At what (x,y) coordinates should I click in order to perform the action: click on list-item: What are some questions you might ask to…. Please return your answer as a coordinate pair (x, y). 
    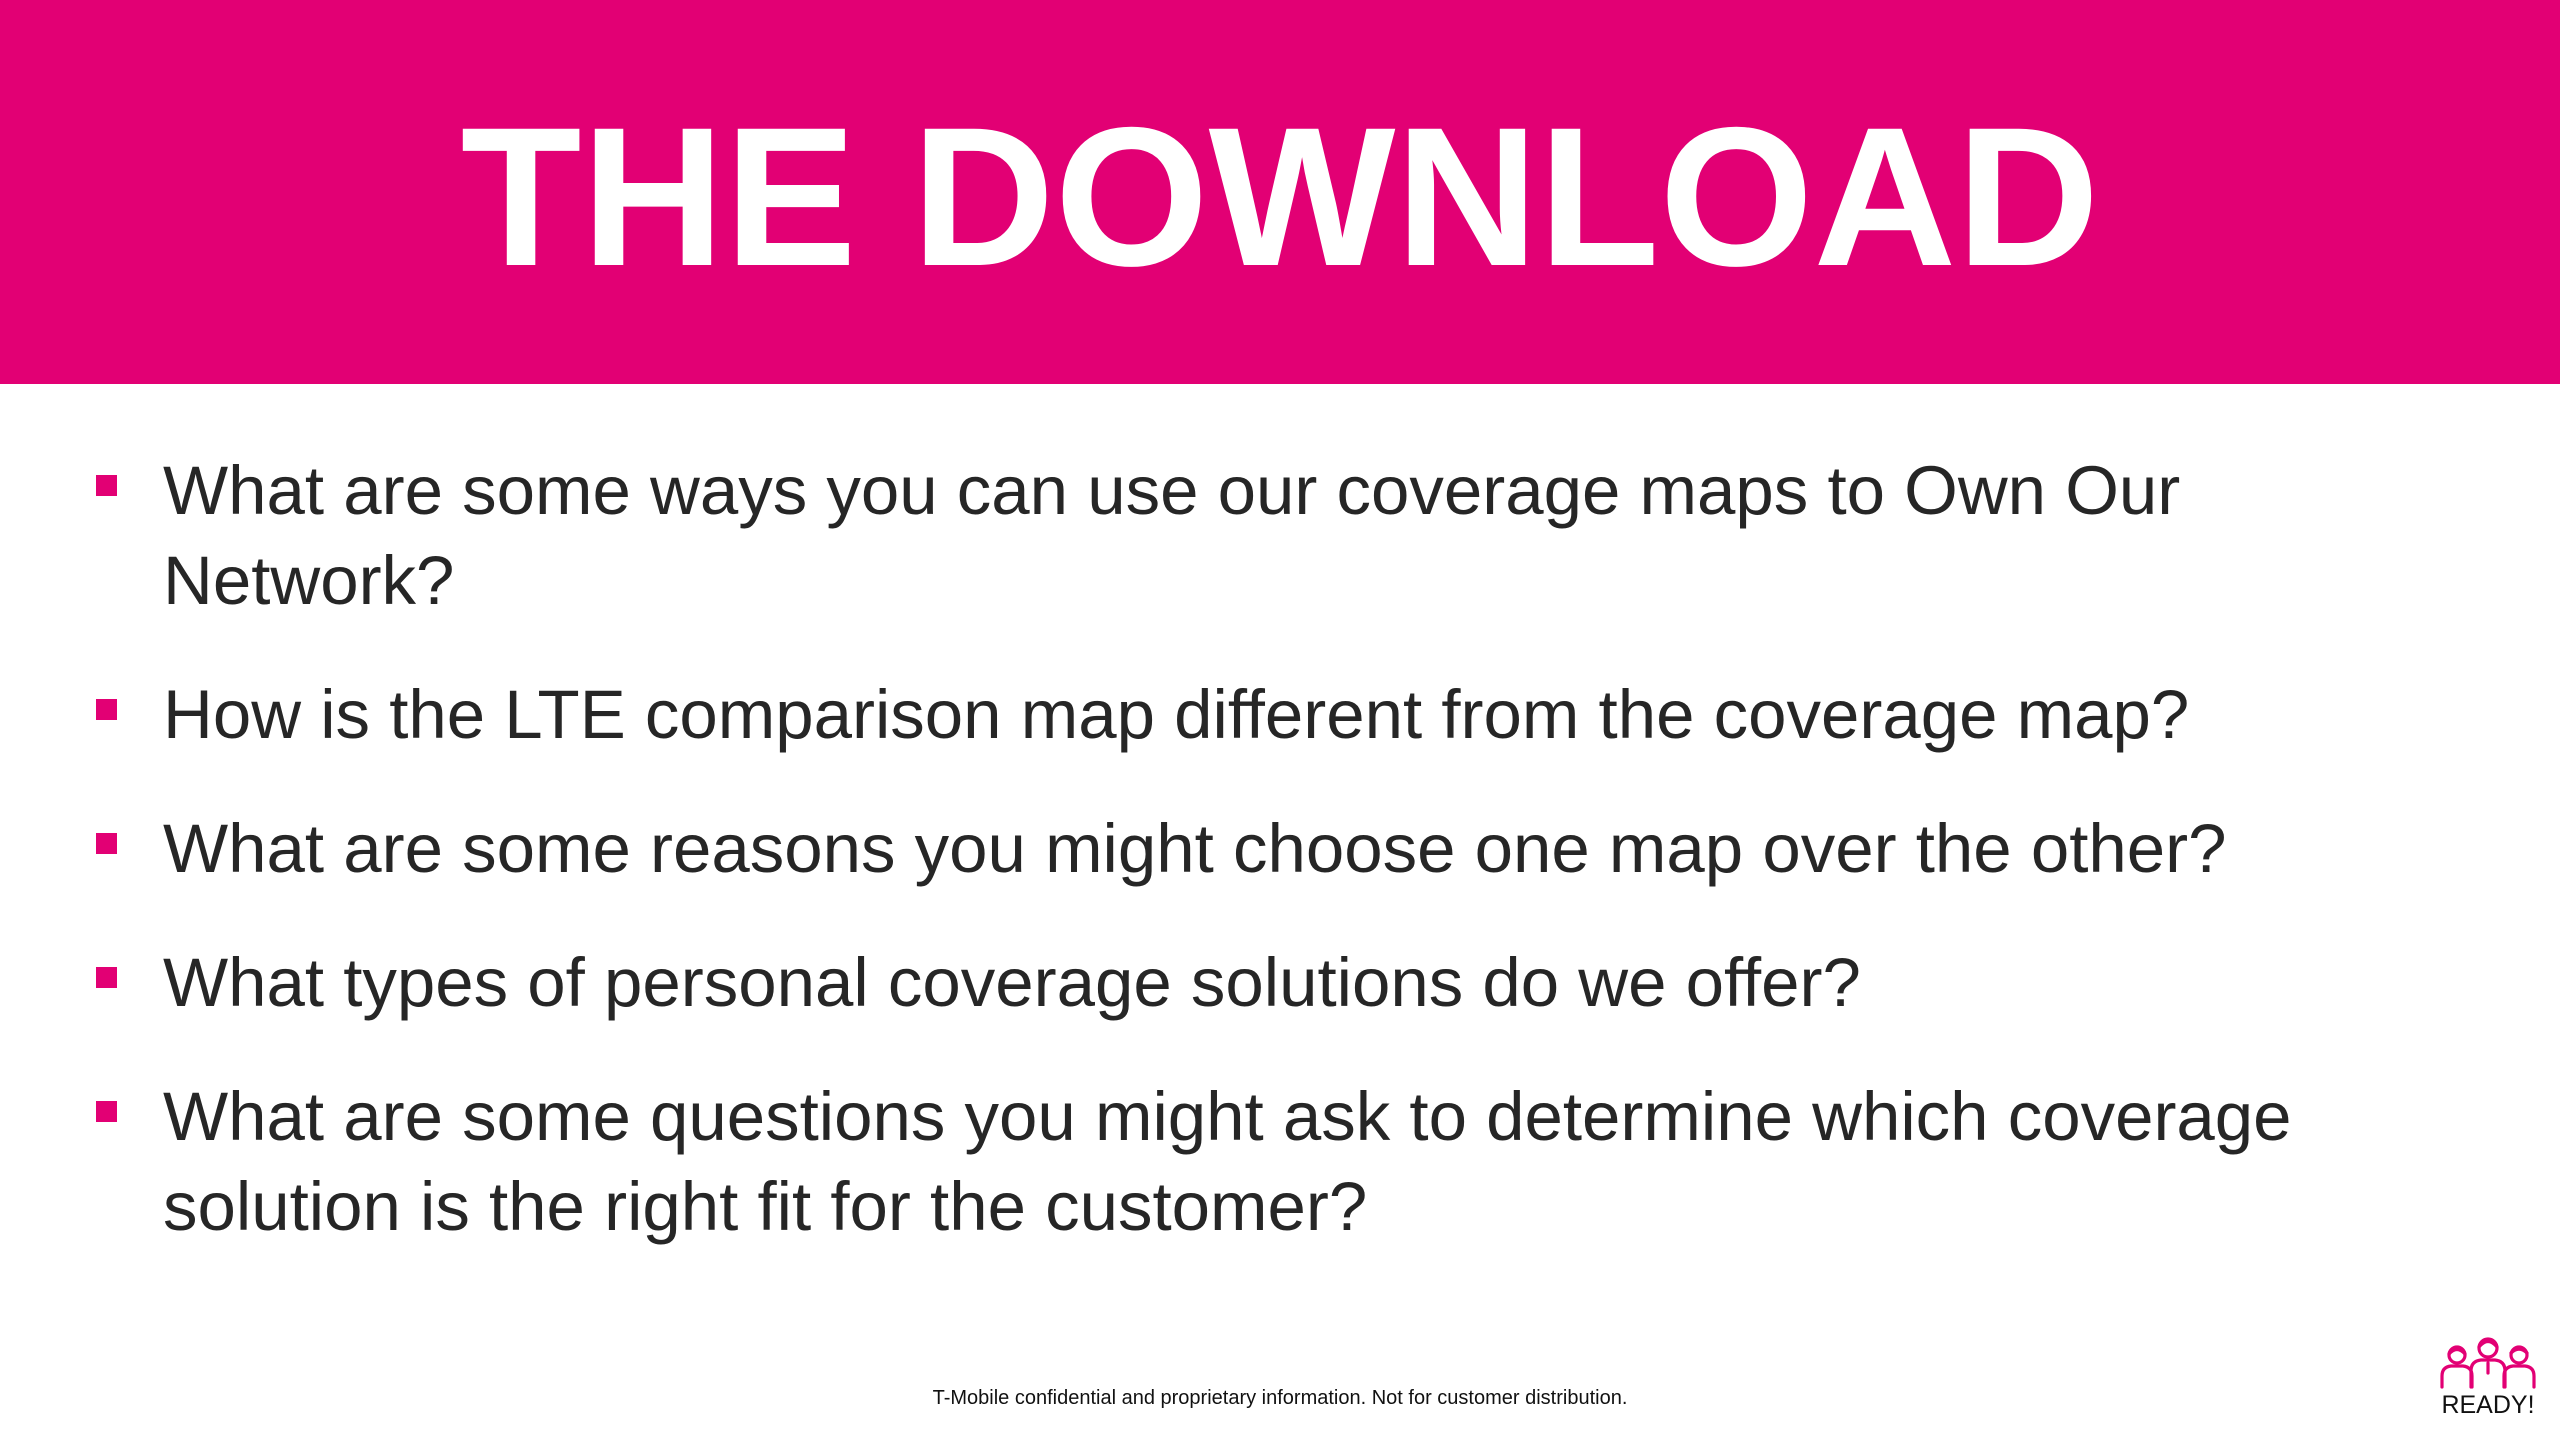
    Looking at the image, I should click on (1286, 1162).